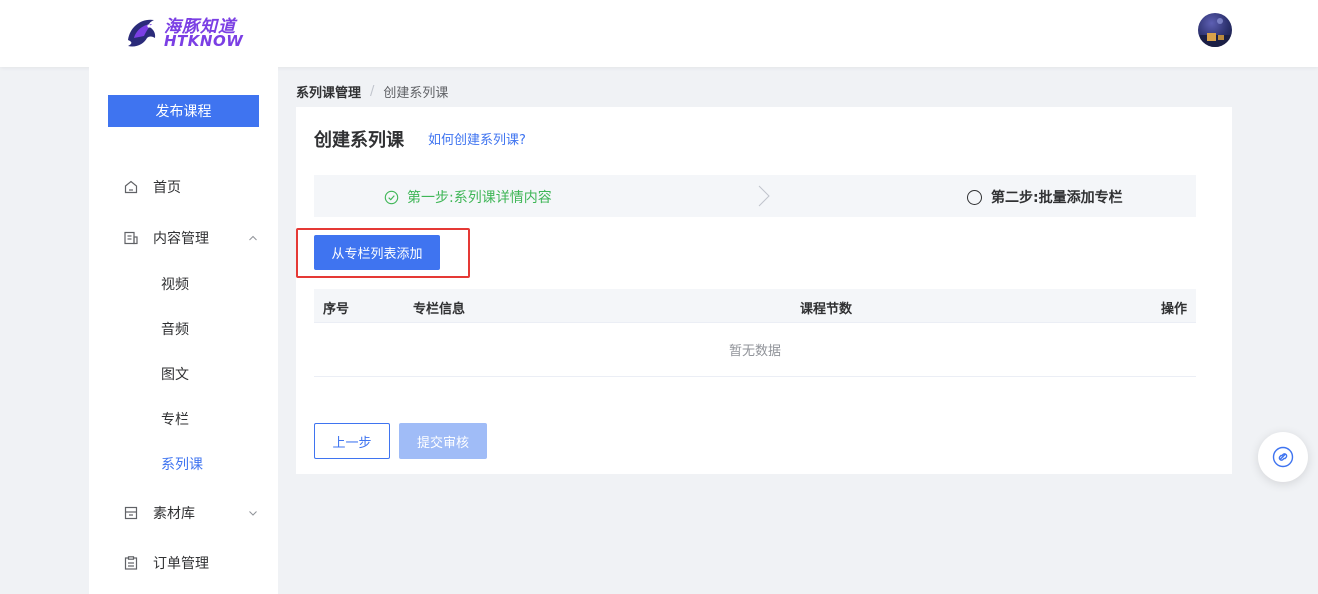 The height and width of the screenshot is (594, 1318). What do you see at coordinates (174, 514) in the screenshot?
I see `sidebar-item-label: 素材库` at bounding box center [174, 514].